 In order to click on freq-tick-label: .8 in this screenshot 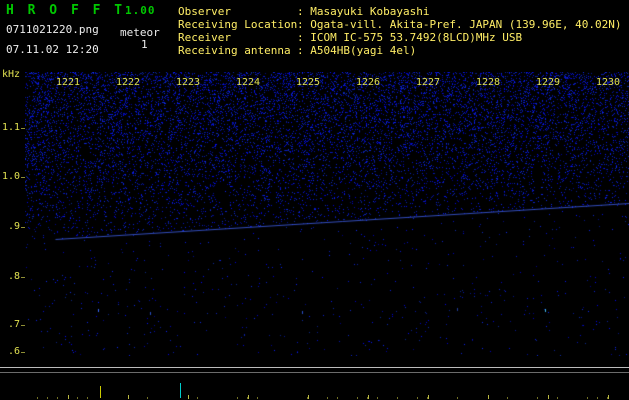, I will do `click(13, 276)`.